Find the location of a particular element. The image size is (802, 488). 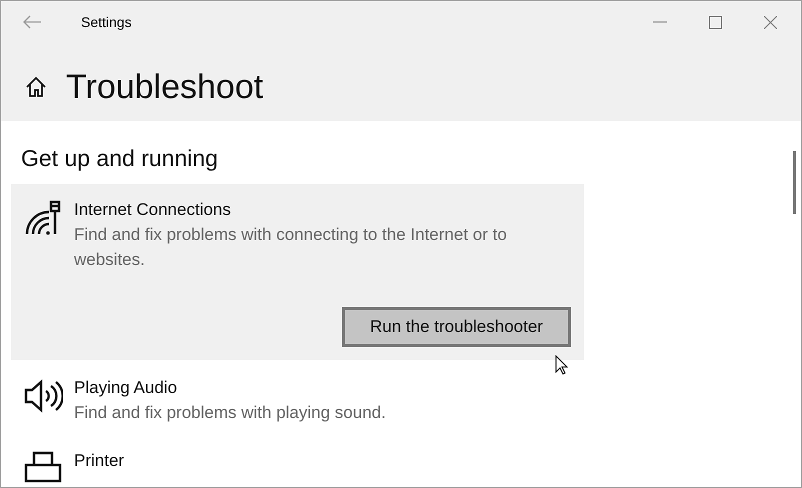

troubleshooter-item: Printer is located at coordinates (297, 460).